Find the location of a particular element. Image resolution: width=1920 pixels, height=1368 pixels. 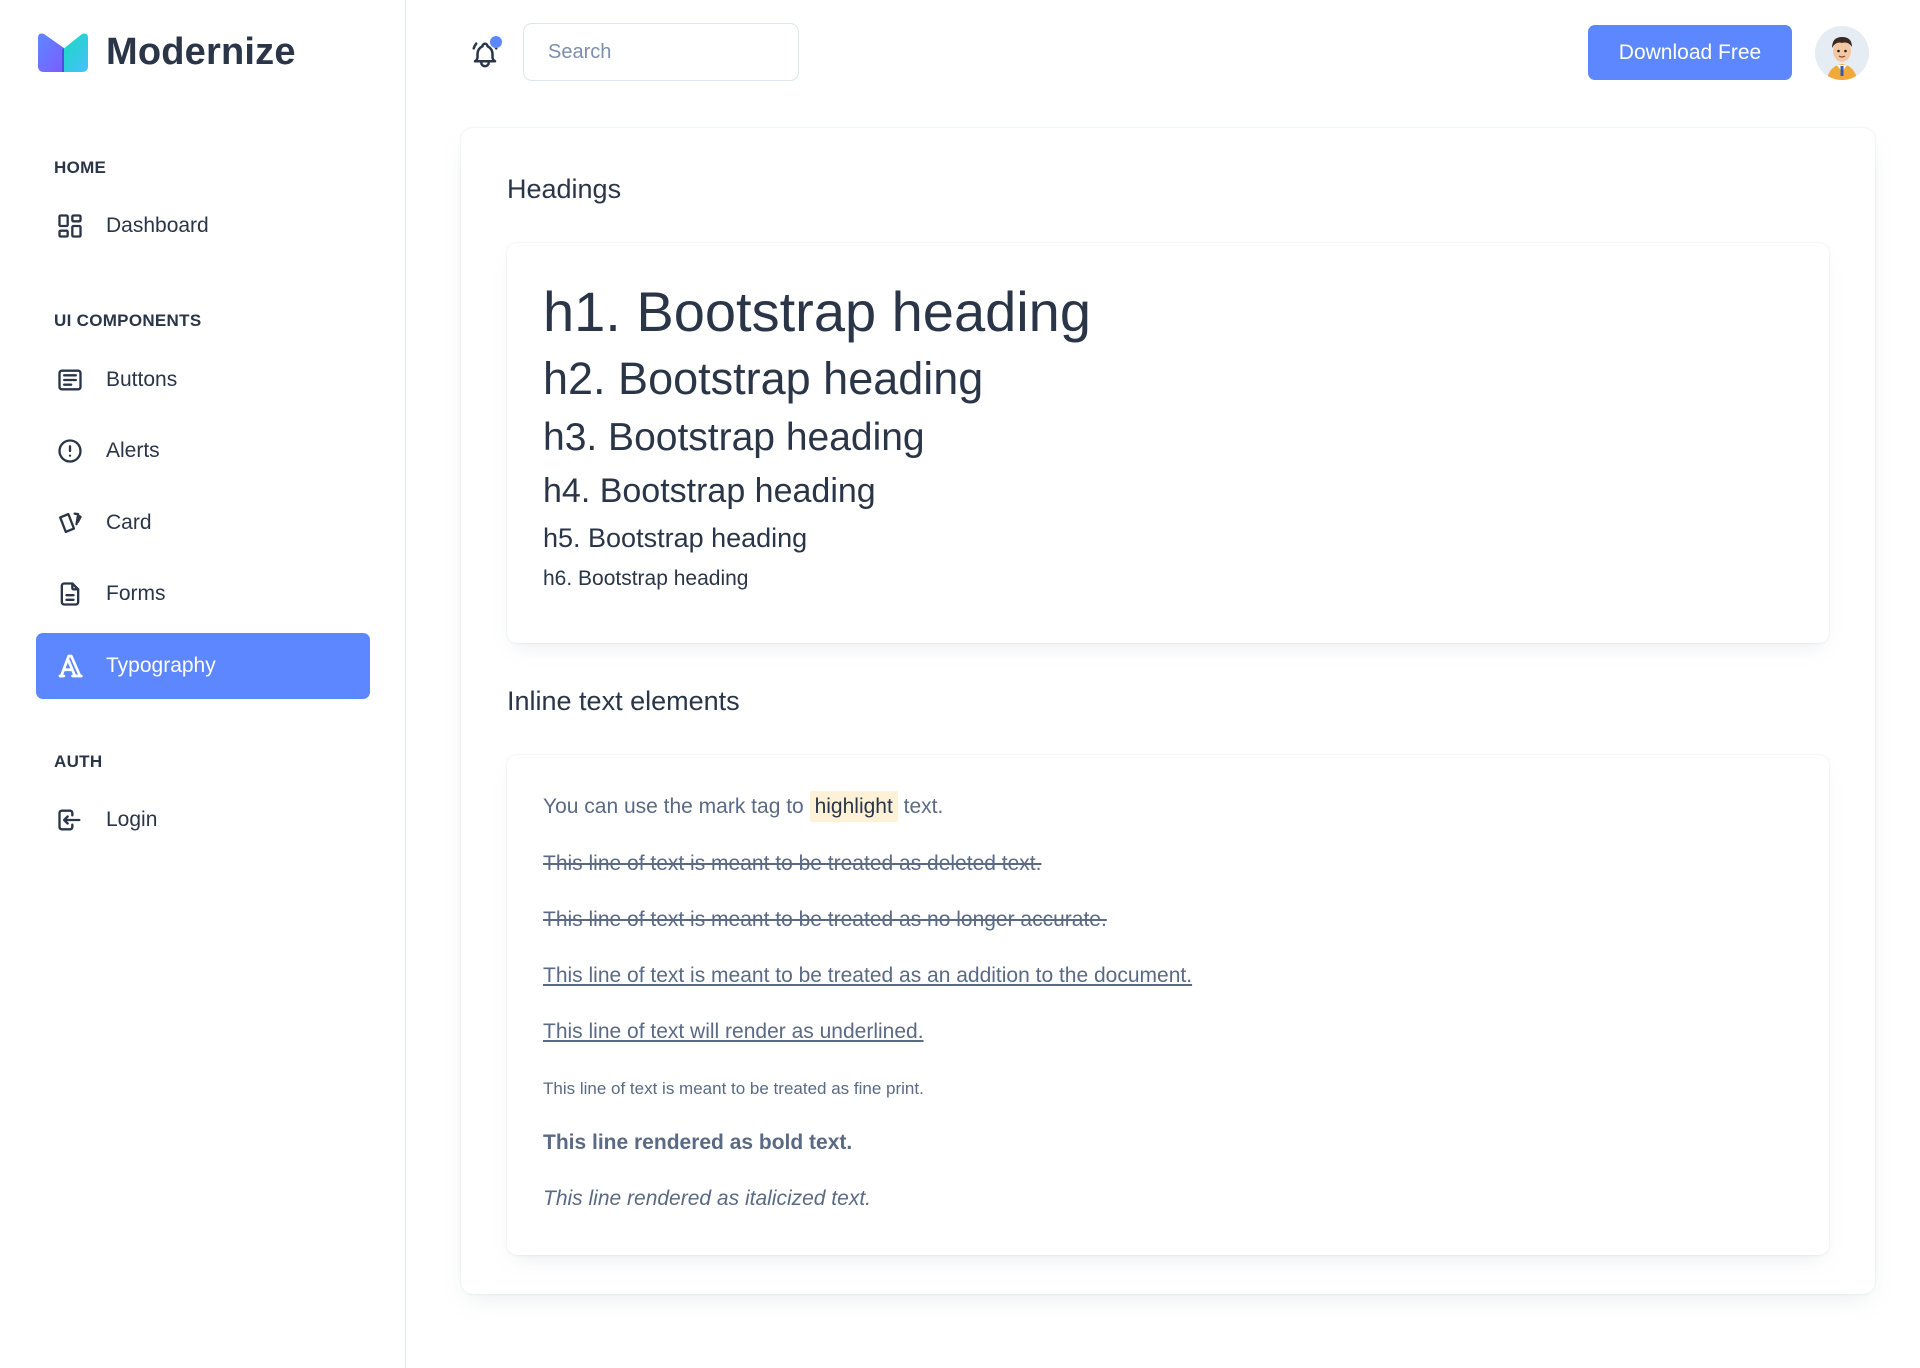

modernize-logo-icon is located at coordinates (63, 52).